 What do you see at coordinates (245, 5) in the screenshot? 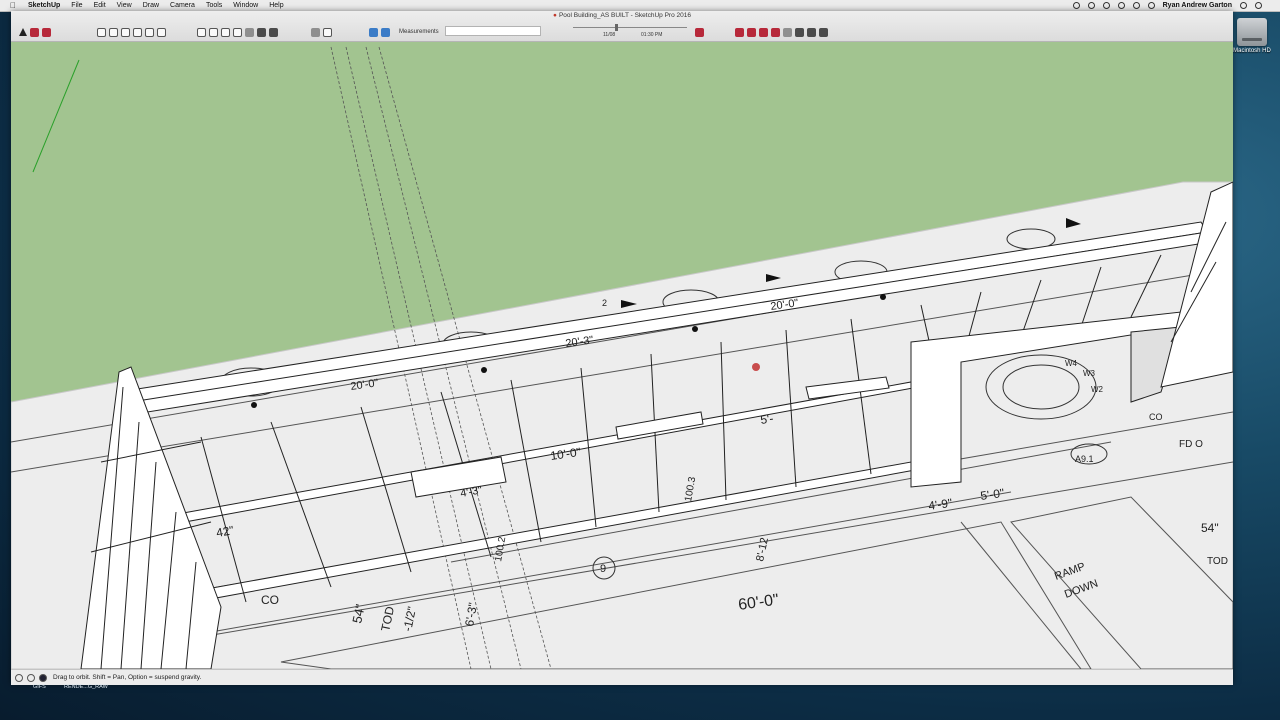
I see `menu-window: Window` at bounding box center [245, 5].